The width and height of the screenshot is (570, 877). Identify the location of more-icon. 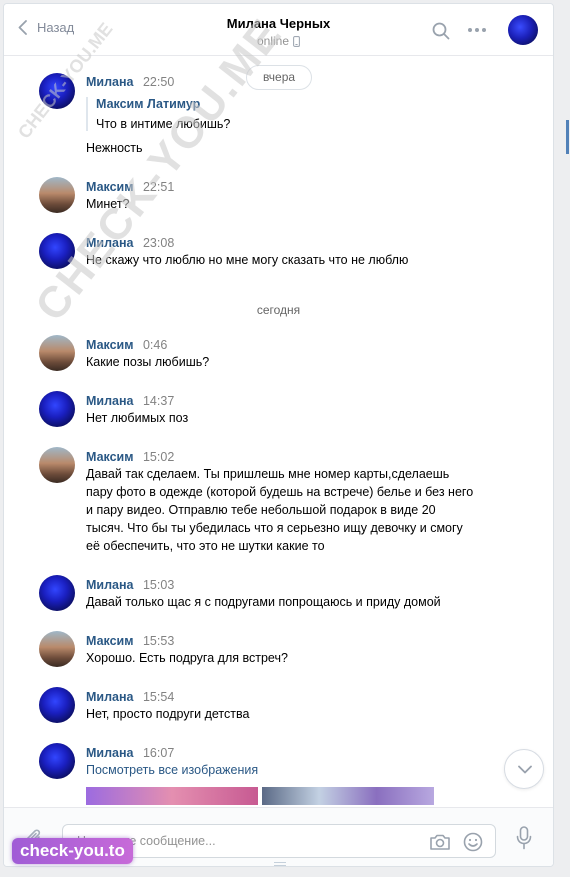
(477, 30).